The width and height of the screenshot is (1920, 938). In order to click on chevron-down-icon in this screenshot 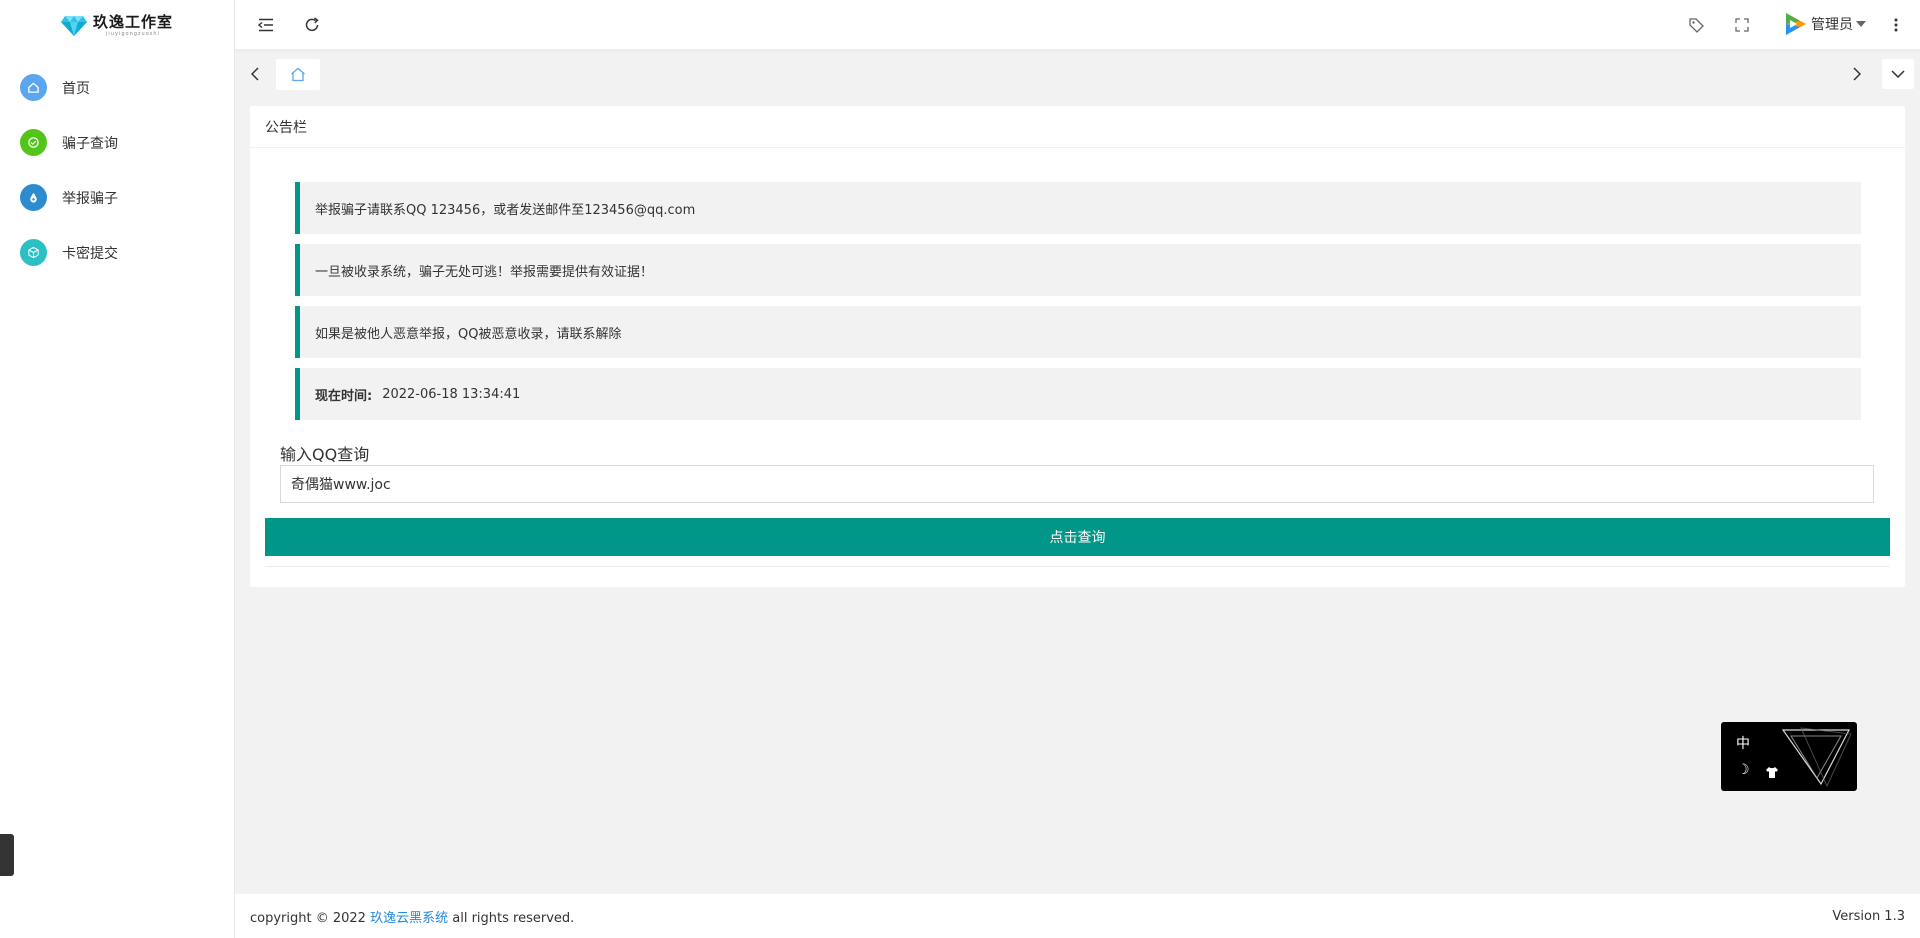, I will do `click(1898, 74)`.